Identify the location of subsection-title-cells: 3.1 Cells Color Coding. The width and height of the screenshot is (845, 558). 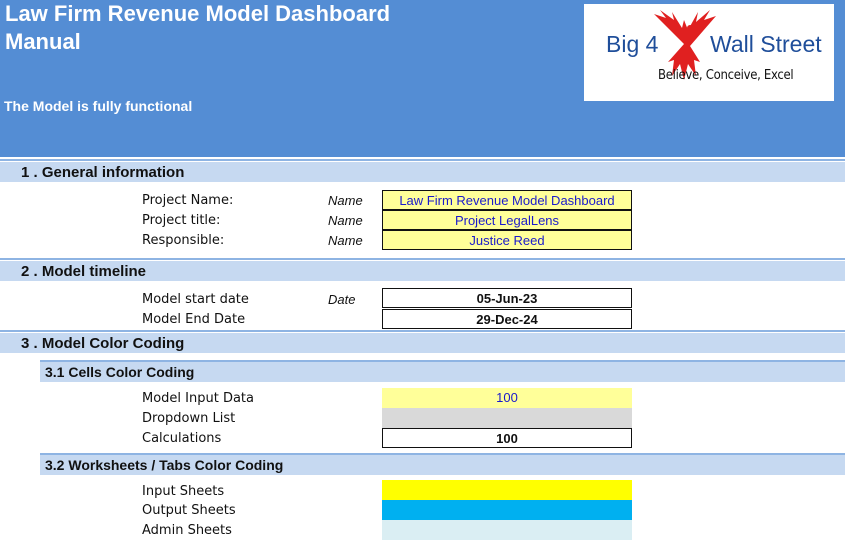
(120, 372).